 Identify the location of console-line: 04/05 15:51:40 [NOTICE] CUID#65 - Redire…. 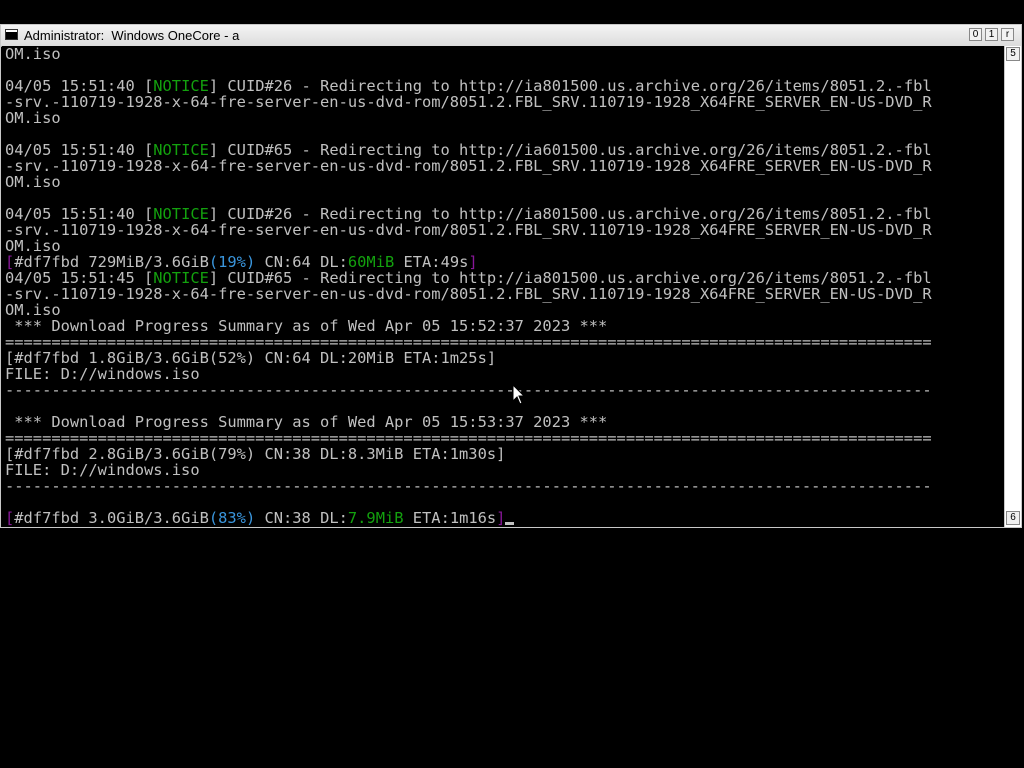
(468, 150).